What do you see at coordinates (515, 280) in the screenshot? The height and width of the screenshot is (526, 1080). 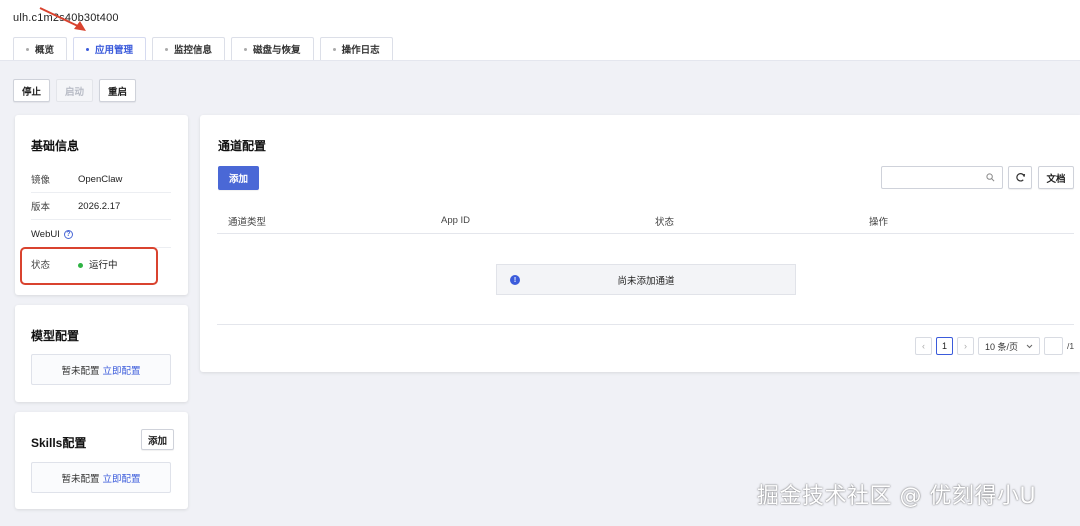 I see `info-icon: !` at bounding box center [515, 280].